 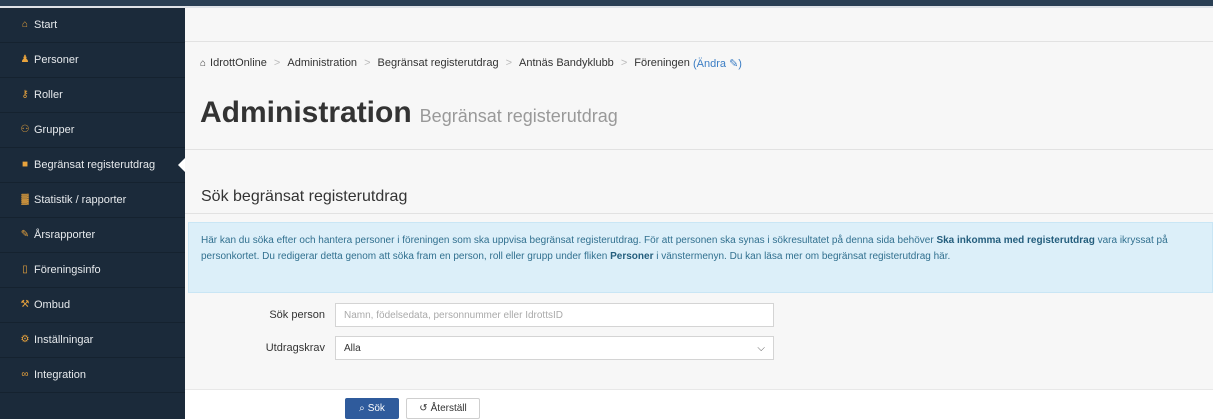 What do you see at coordinates (518, 116) in the screenshot?
I see `page-title-subtitle: Begränsat registerutdrag` at bounding box center [518, 116].